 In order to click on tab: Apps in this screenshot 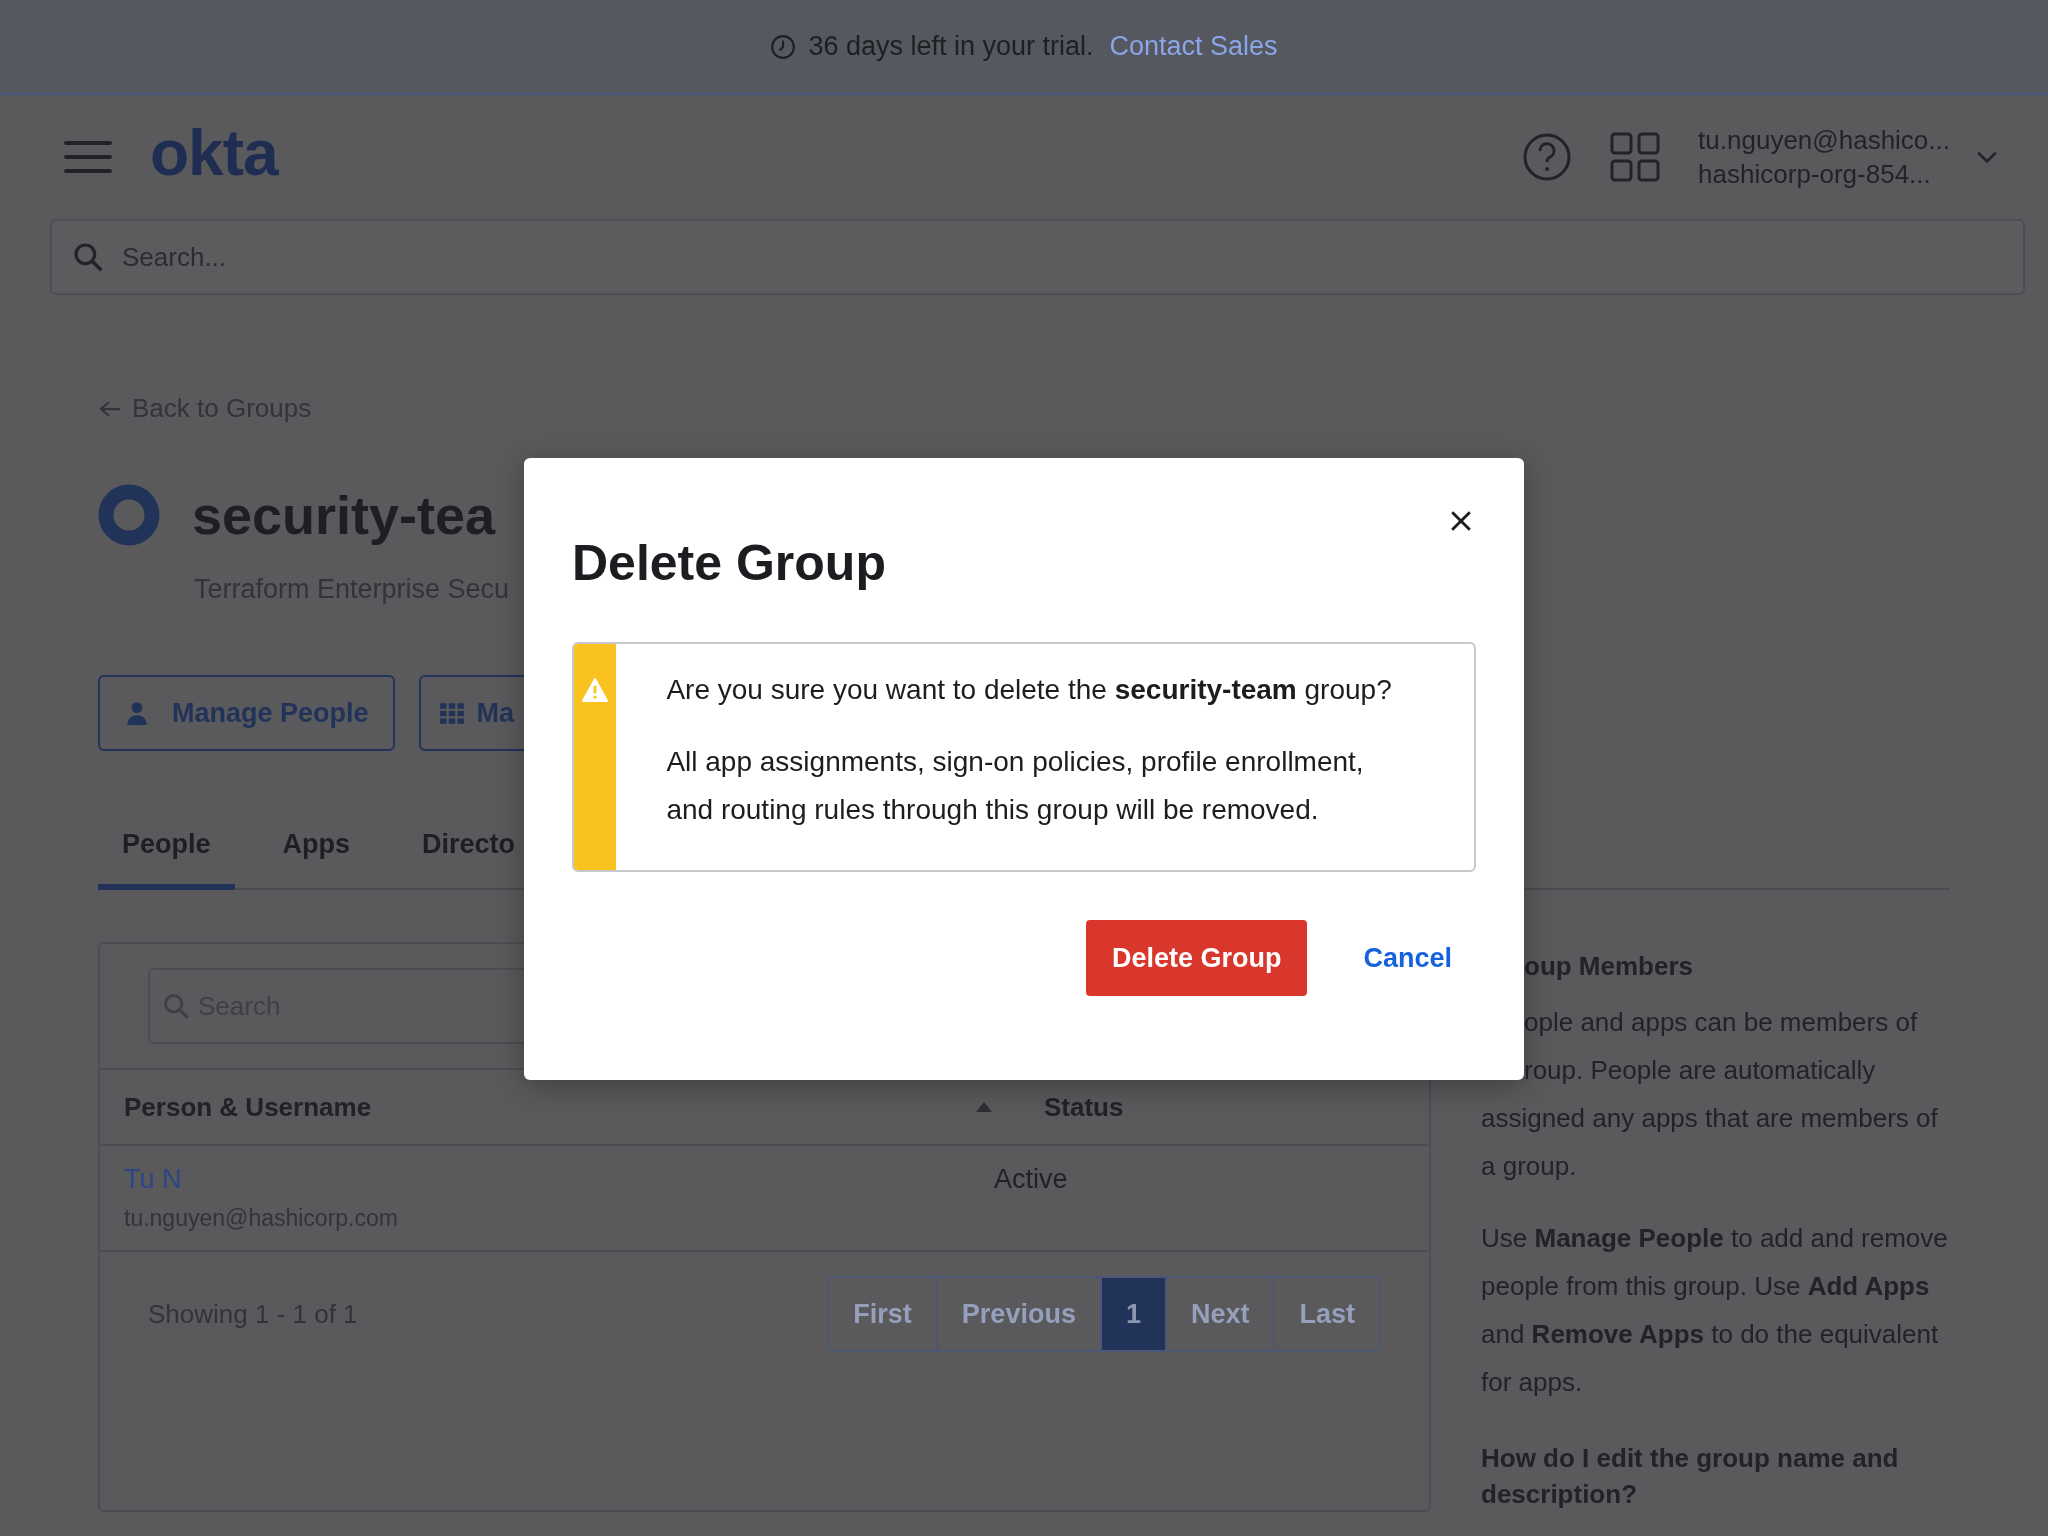, I will do `click(316, 855)`.